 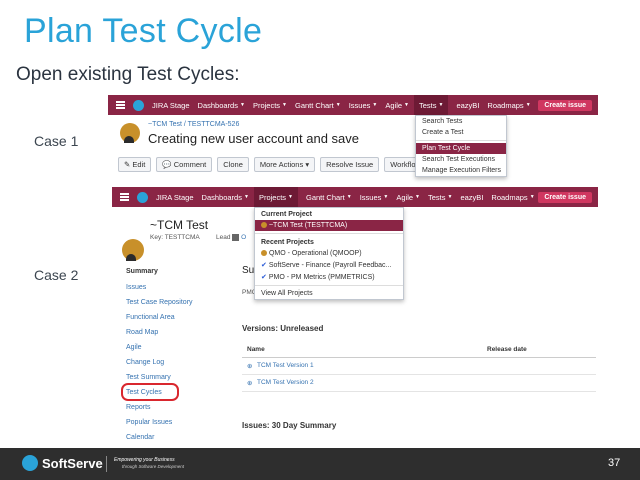 I want to click on slide-subtitle: Open existing Test Cycles:, so click(x=128, y=74).